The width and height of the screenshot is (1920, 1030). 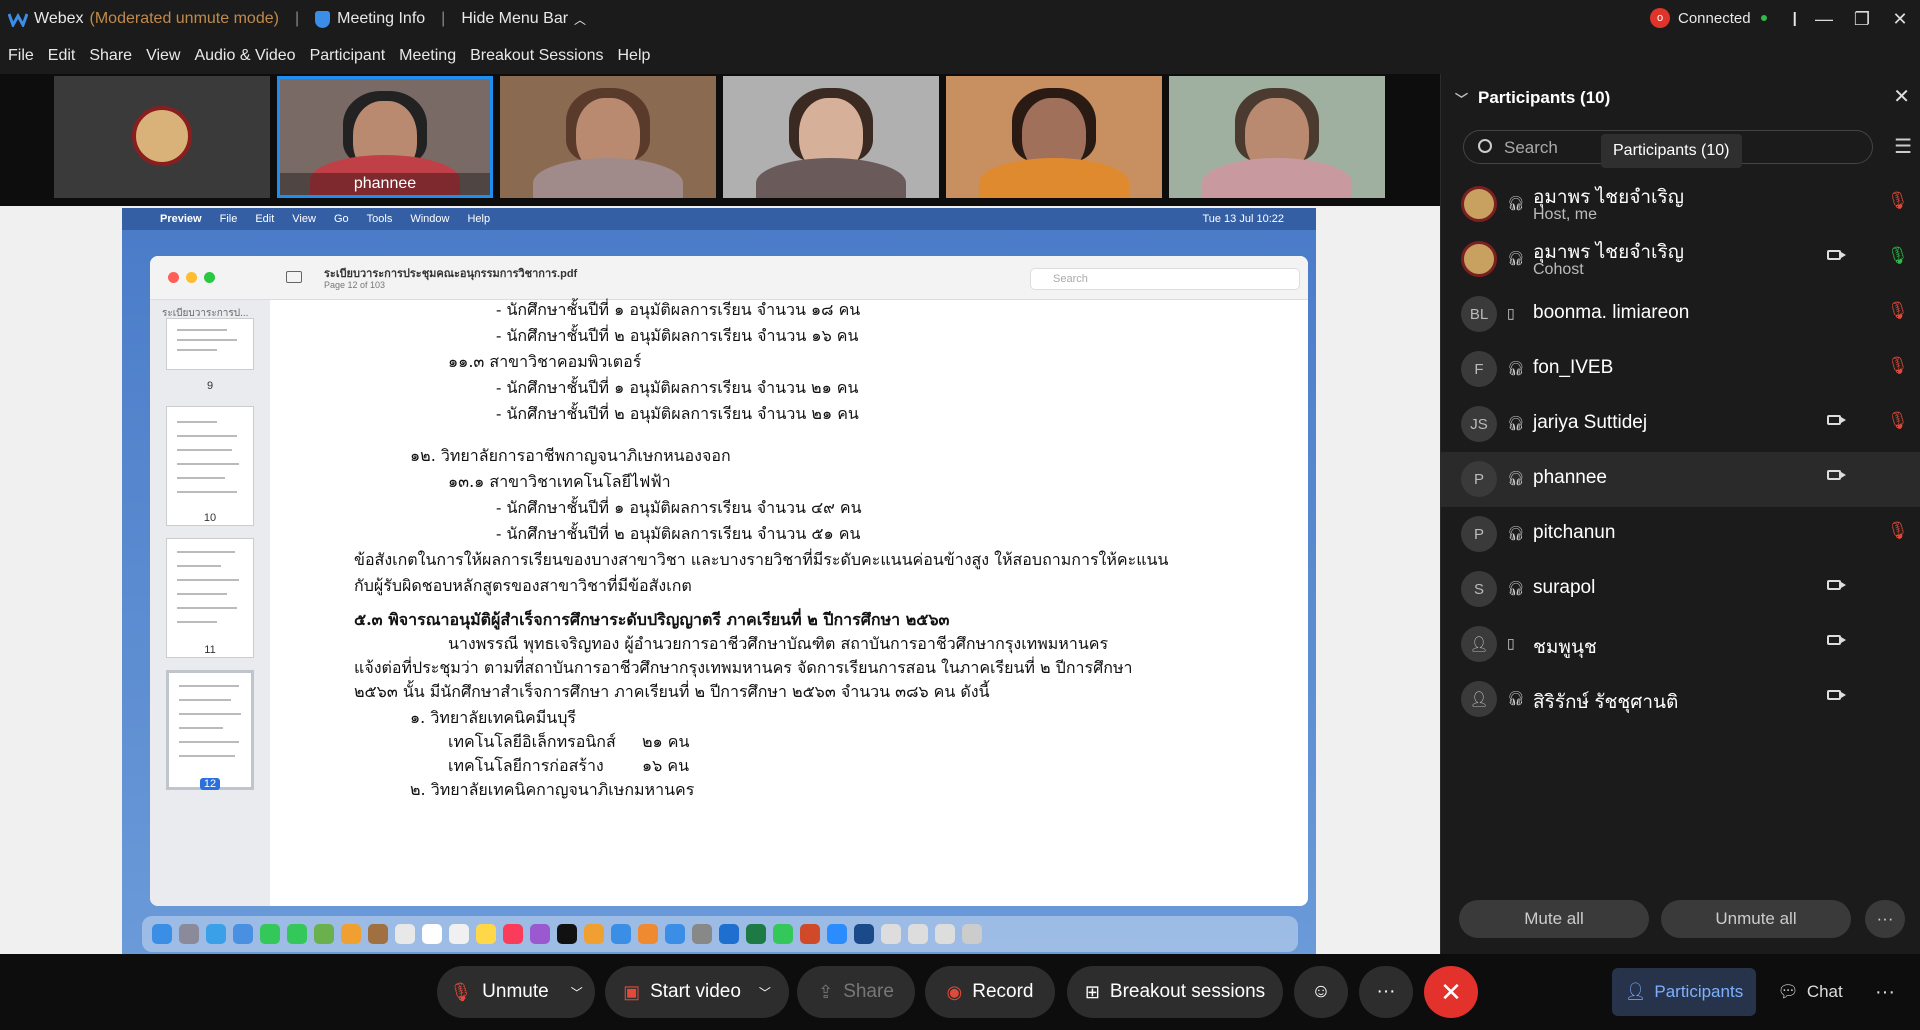 What do you see at coordinates (1680, 424) in the screenshot?
I see `participant-row: JS 🎧︎ jariya Suttidej 🎙︎` at bounding box center [1680, 424].